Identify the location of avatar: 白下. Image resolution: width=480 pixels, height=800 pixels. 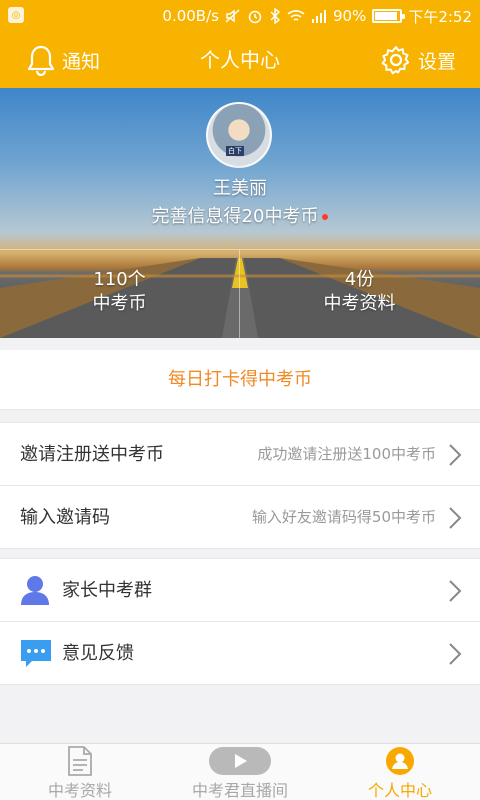
(239, 135).